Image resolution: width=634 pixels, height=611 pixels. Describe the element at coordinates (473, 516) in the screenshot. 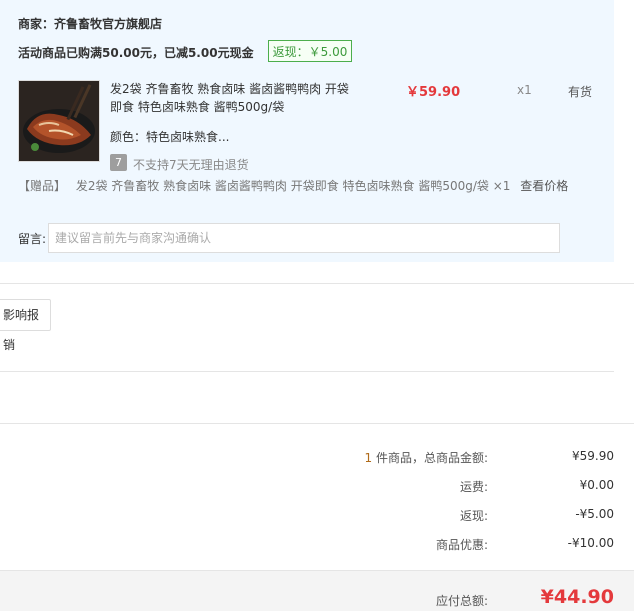

I see `rebate-label: 返现:` at that location.